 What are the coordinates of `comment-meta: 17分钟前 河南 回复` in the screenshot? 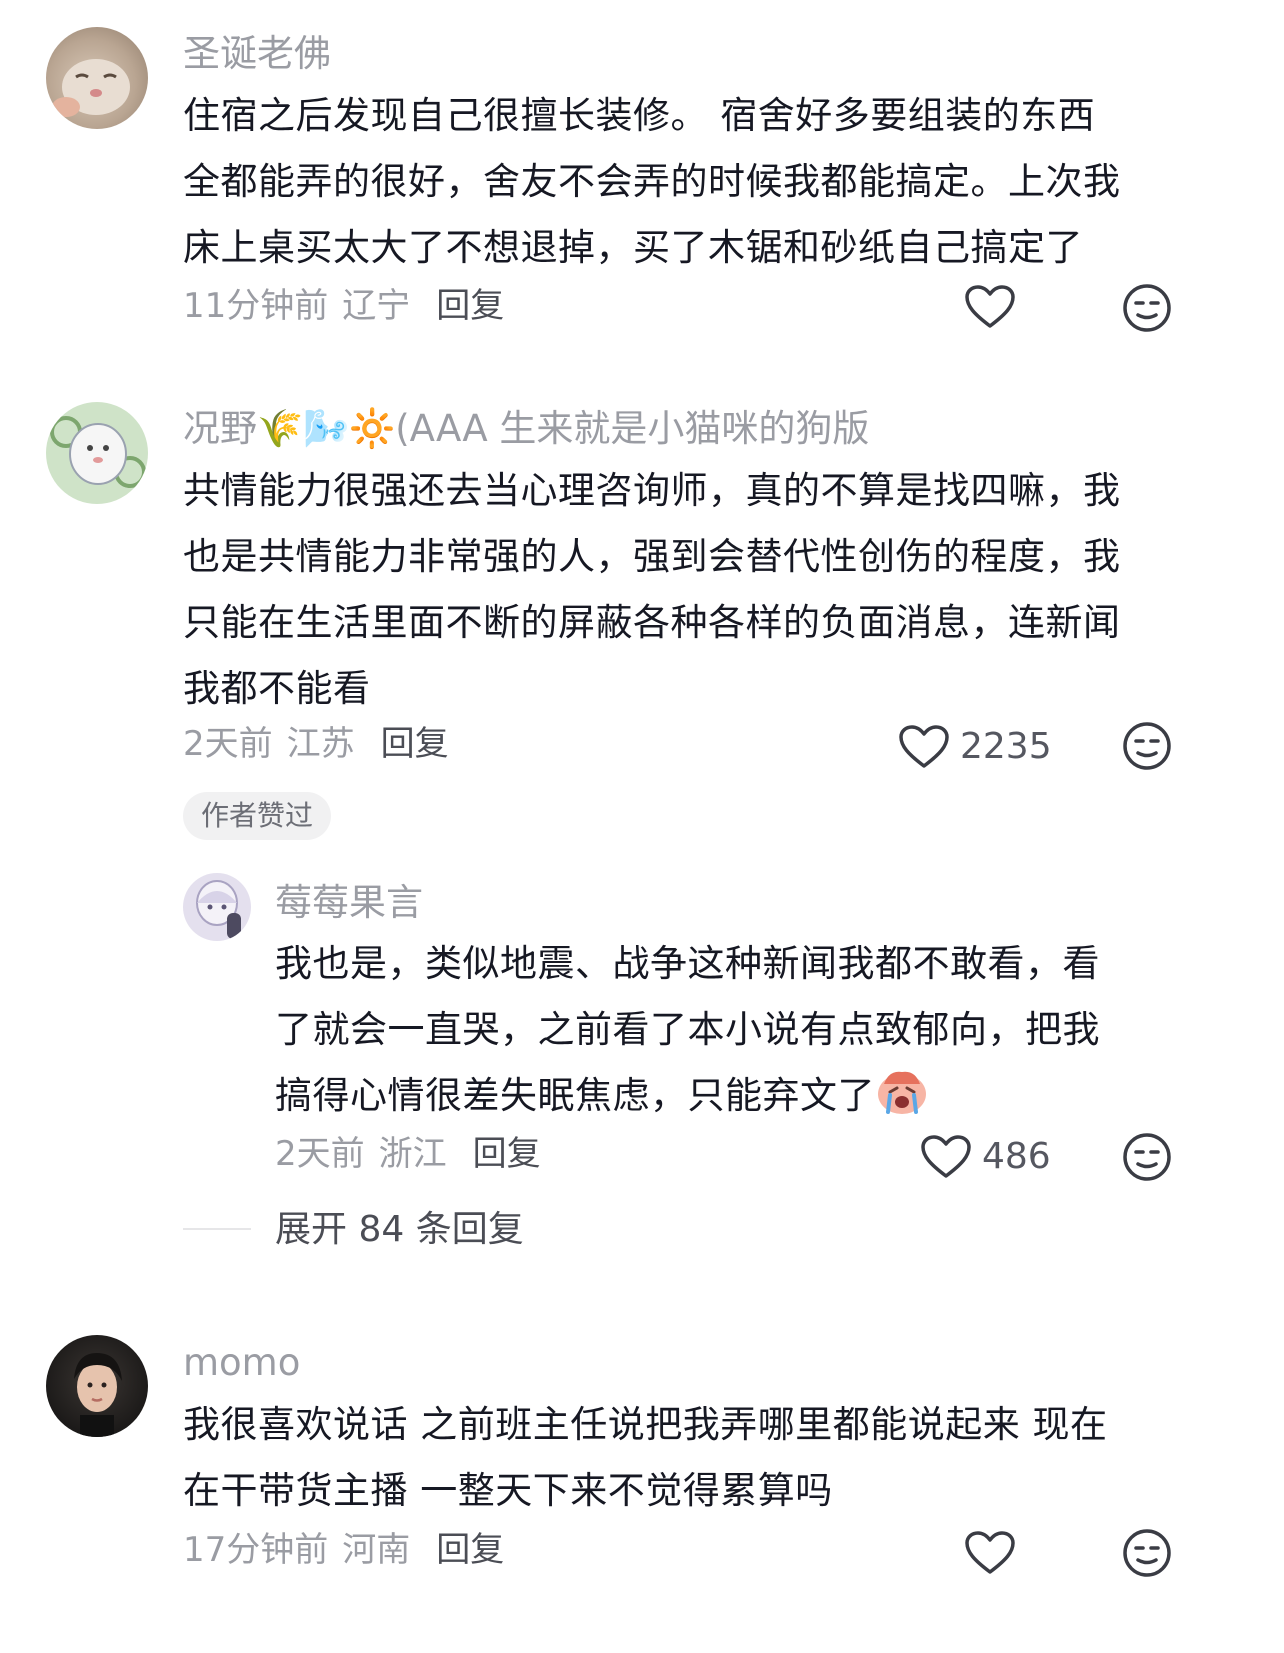 It's located at (343, 1550).